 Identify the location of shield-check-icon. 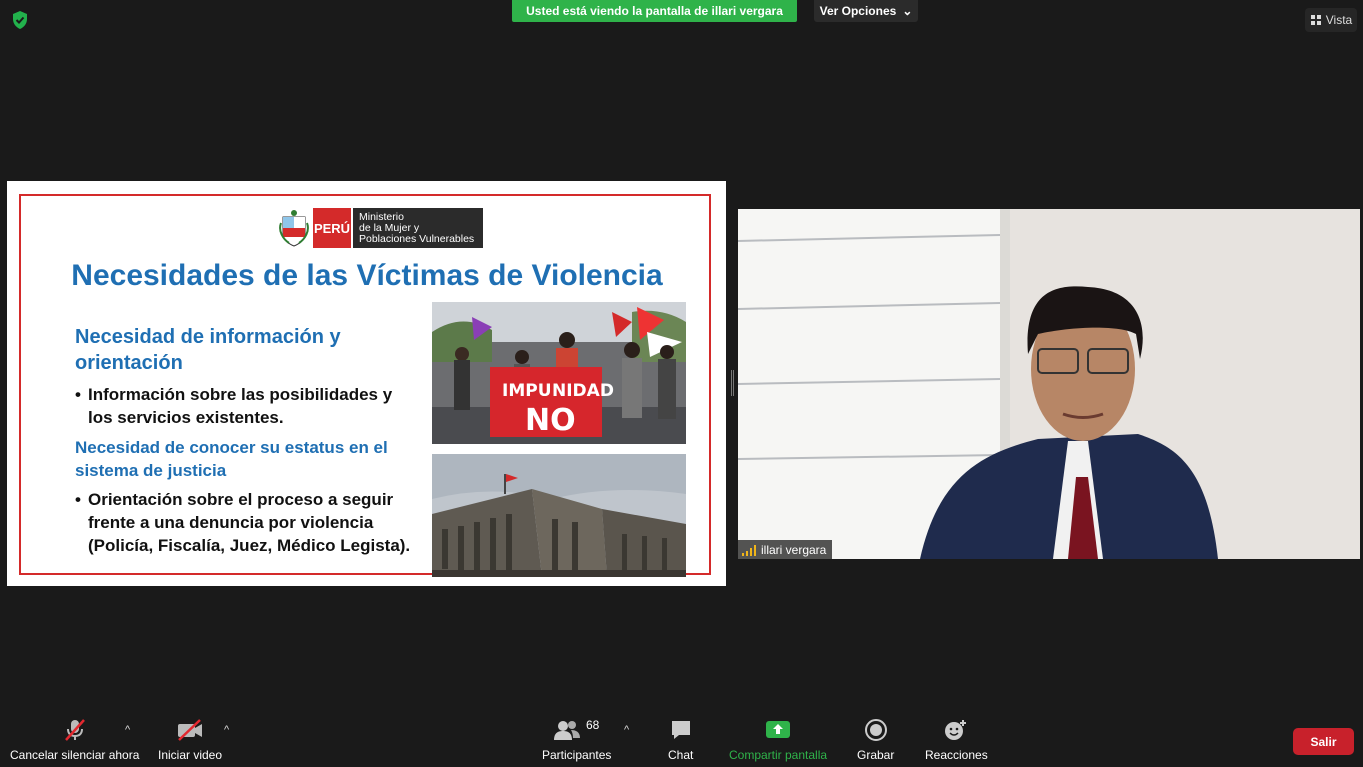
(20, 20).